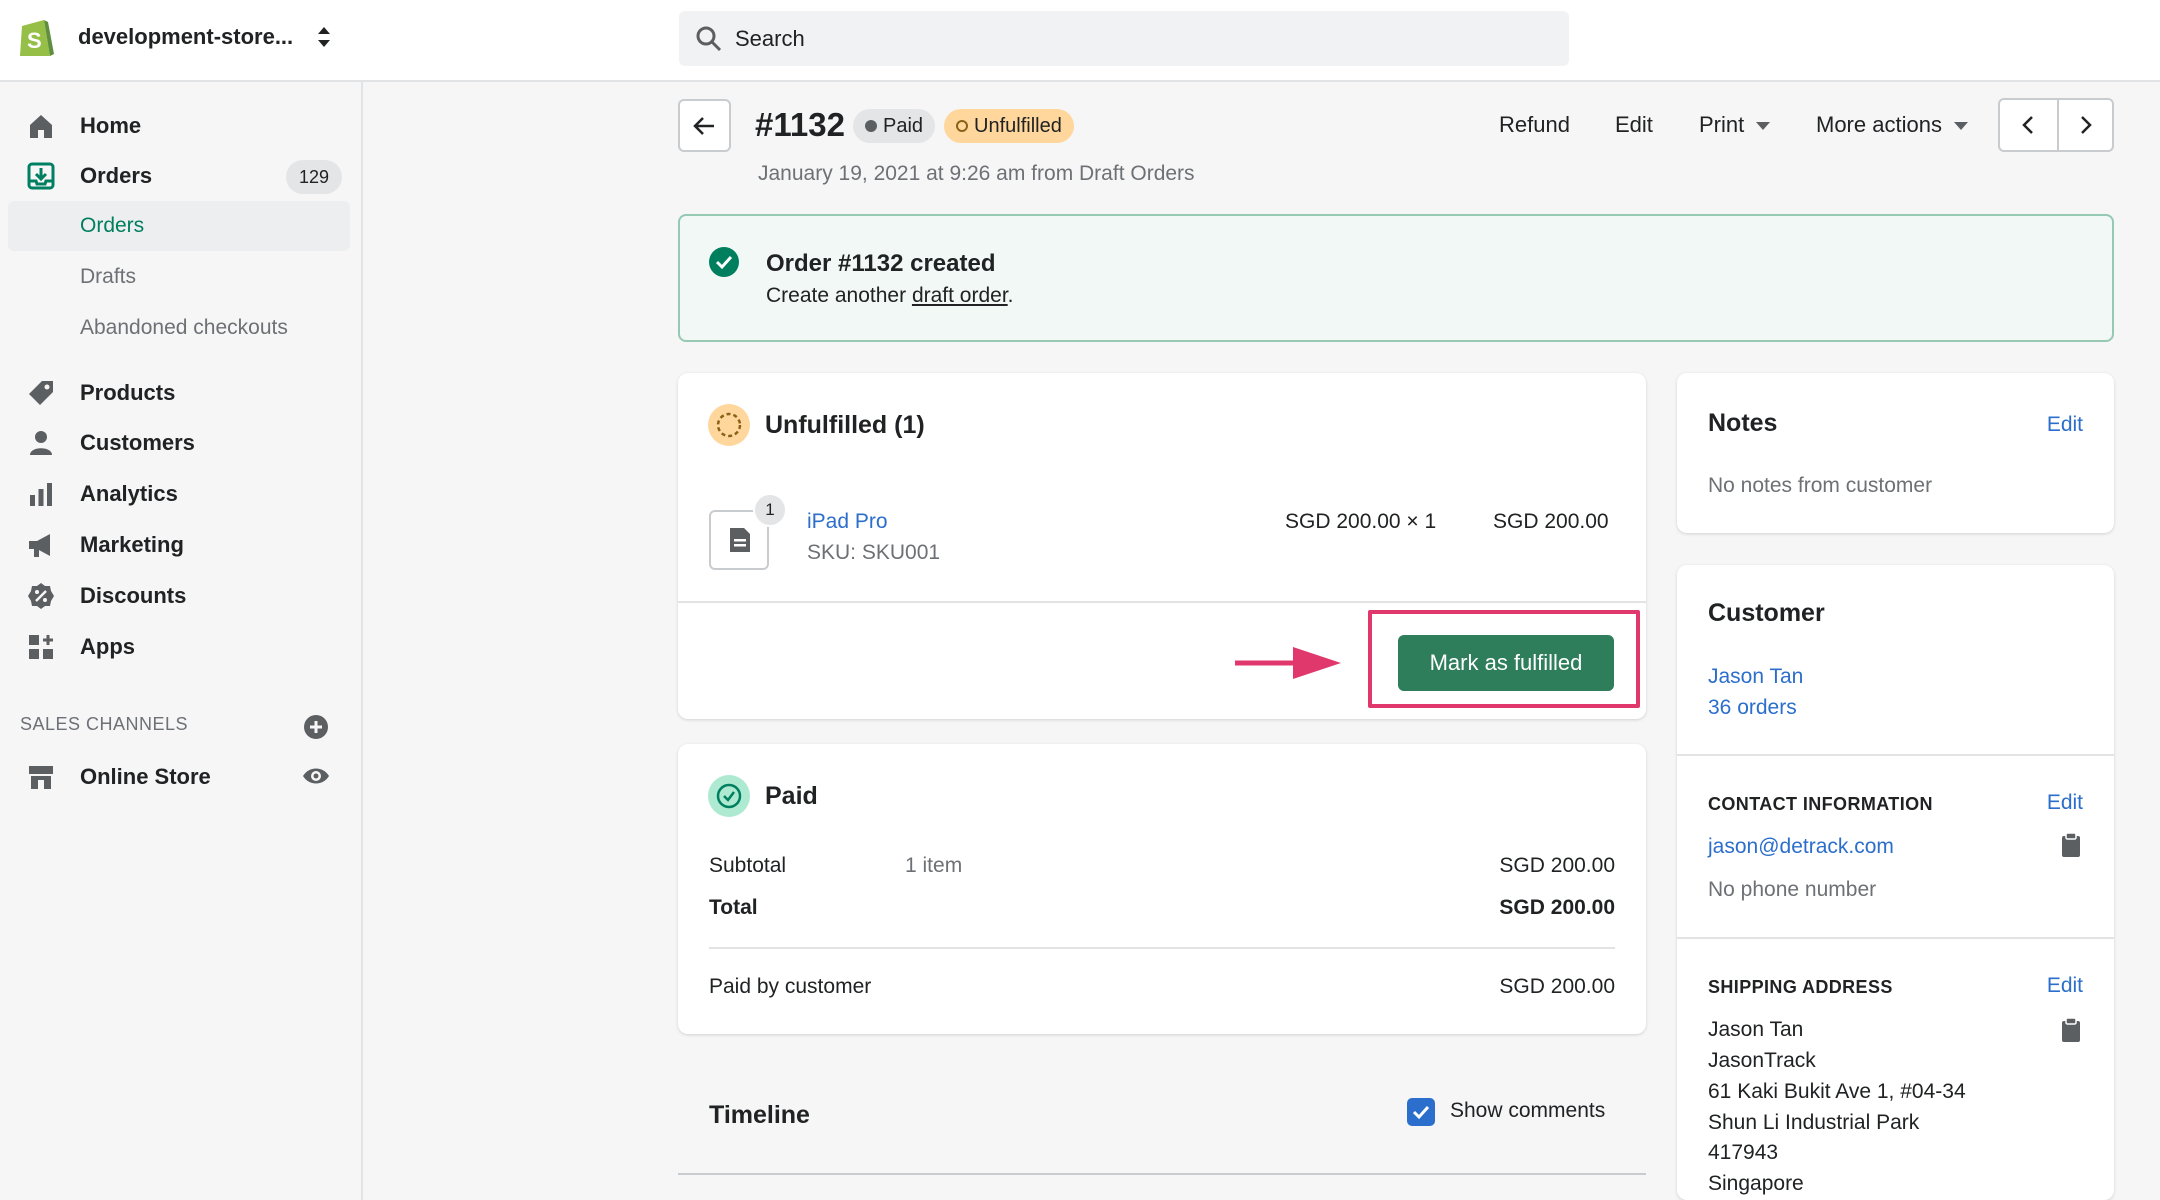 This screenshot has height=1200, width=2160. What do you see at coordinates (181, 646) in the screenshot?
I see `sidebar-item-apps: Apps` at bounding box center [181, 646].